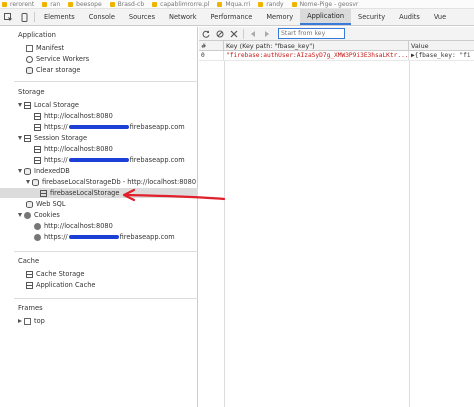 This screenshot has width=474, height=407. What do you see at coordinates (58, 70) in the screenshot?
I see `sidebar-item-label: Clear storage` at bounding box center [58, 70].